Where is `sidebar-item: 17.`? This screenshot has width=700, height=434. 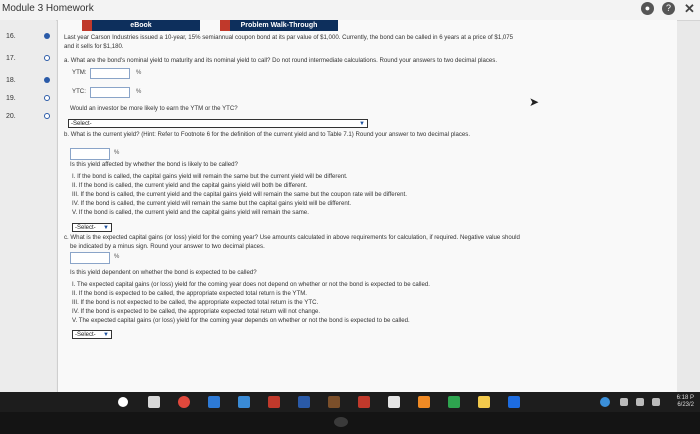 sidebar-item: 17. is located at coordinates (28, 58).